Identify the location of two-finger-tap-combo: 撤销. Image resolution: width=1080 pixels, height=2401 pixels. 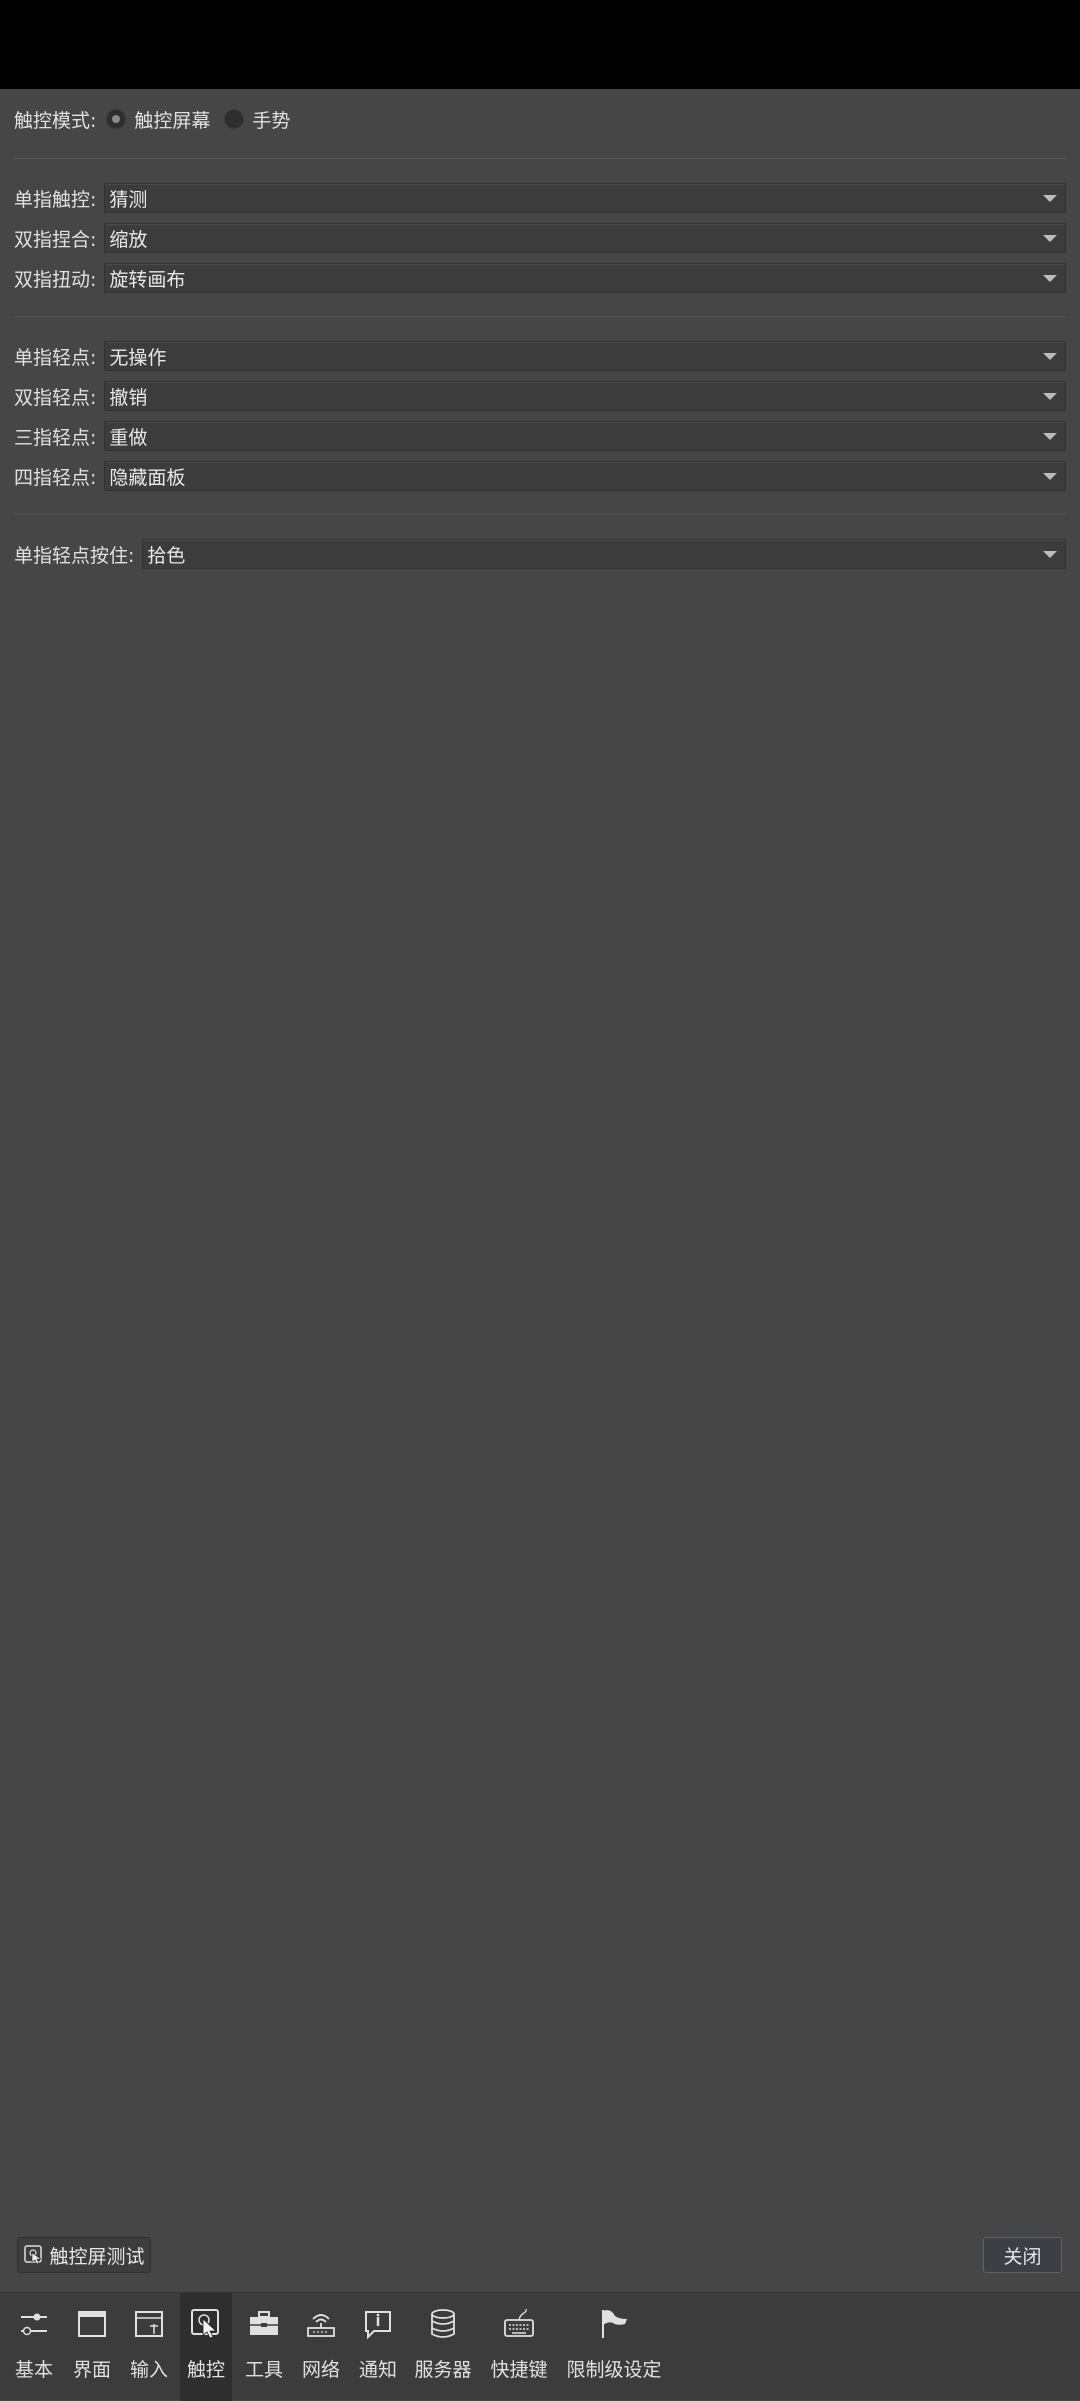
(585, 396).